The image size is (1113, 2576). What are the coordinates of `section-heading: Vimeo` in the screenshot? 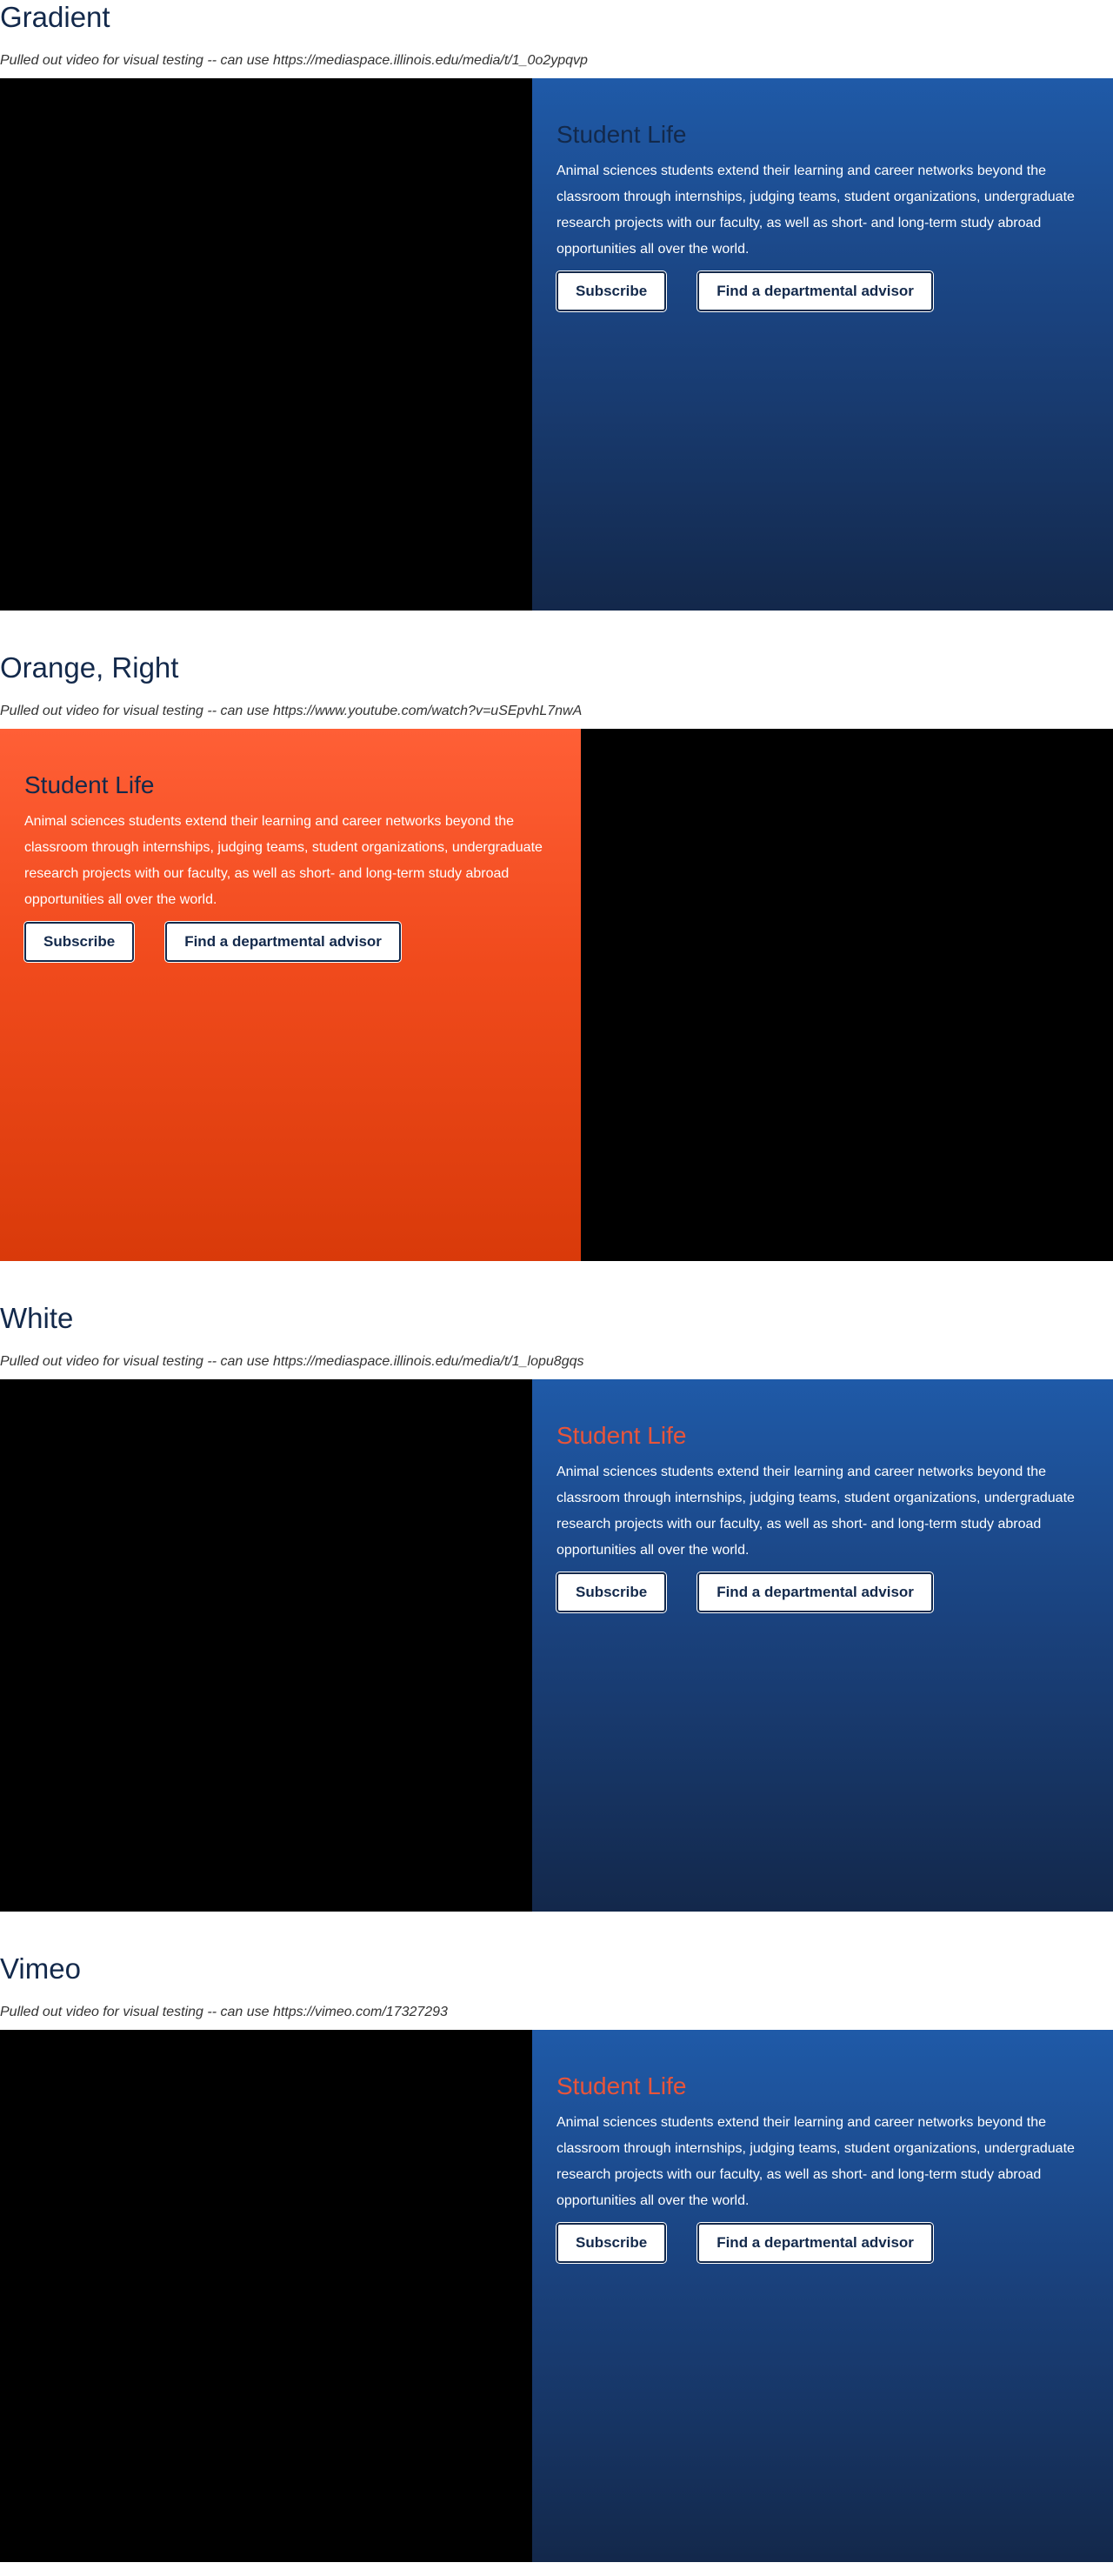 It's located at (40, 1968).